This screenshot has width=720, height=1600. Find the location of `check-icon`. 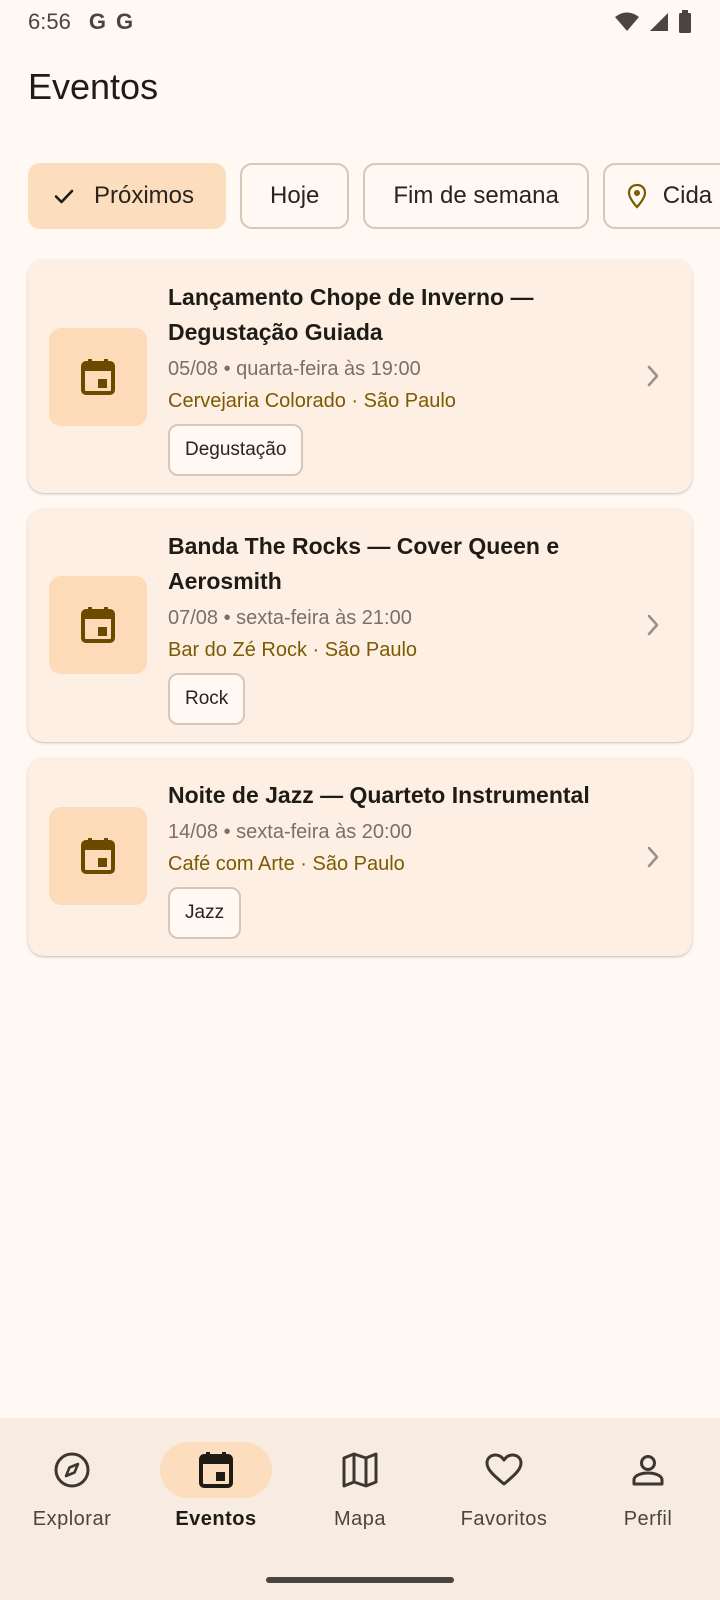

check-icon is located at coordinates (64, 196).